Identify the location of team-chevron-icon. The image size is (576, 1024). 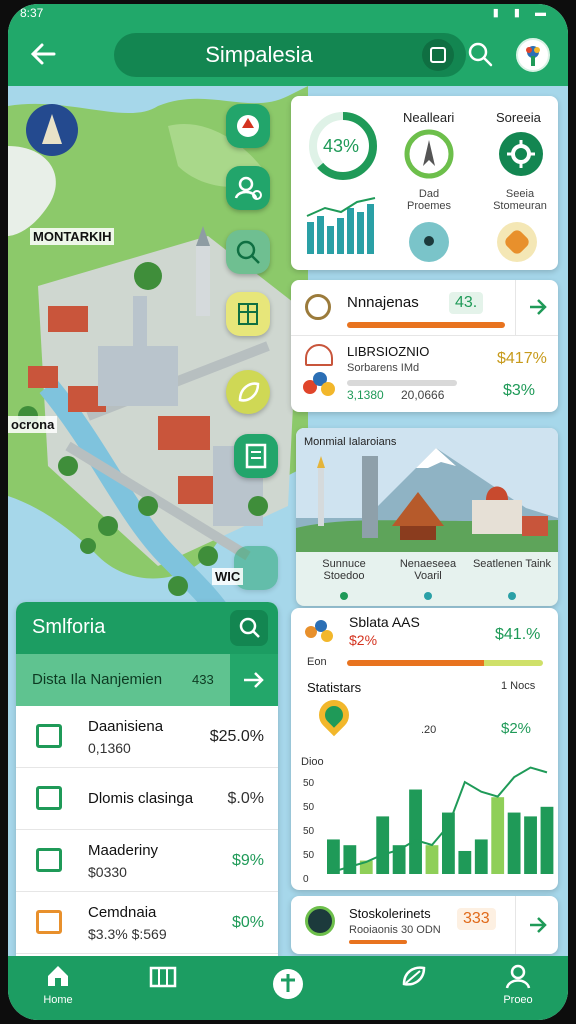
(536, 925).